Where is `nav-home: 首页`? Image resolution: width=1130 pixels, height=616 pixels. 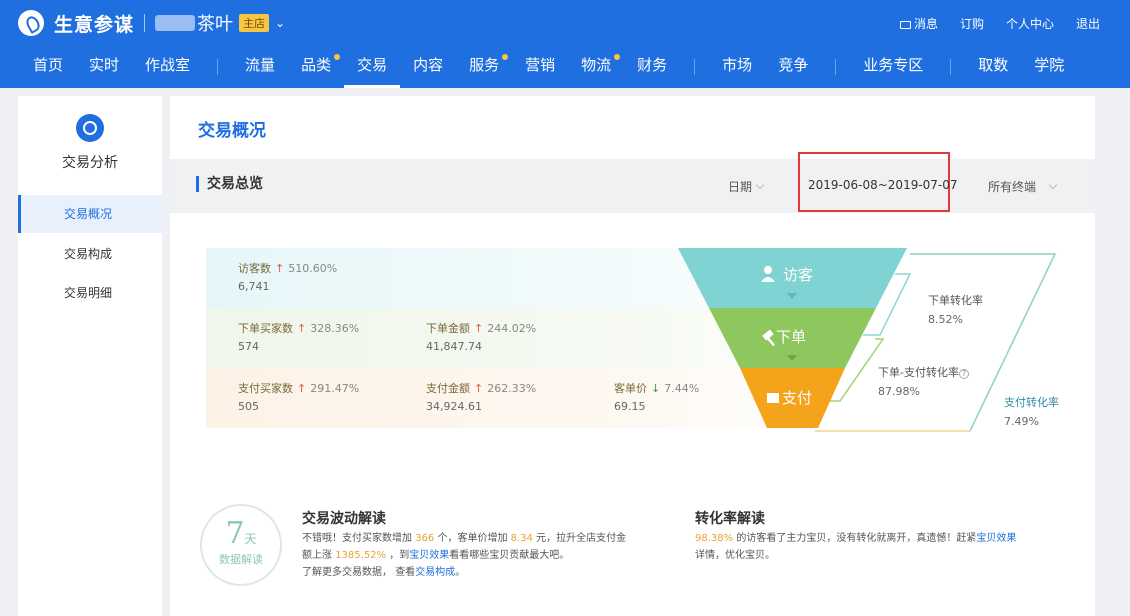
nav-home: 首页 is located at coordinates (48, 67).